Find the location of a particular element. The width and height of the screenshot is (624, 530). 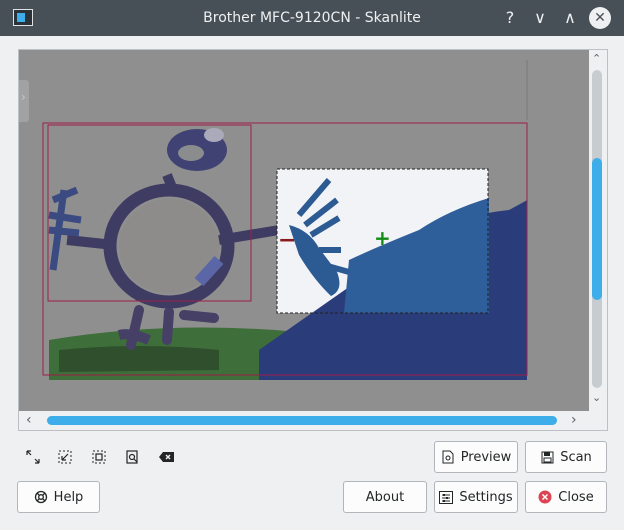

vertical-scrollbar: ⌃ ⌄ is located at coordinates (598, 230).